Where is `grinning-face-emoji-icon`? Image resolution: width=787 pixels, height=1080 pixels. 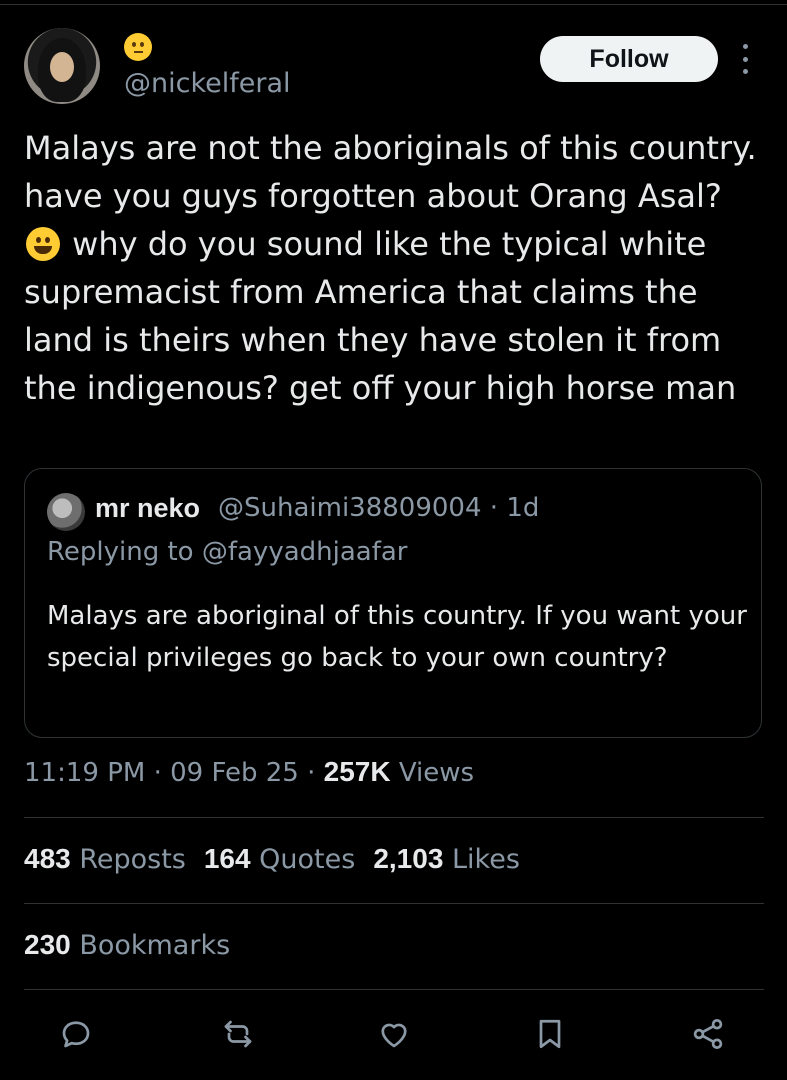
grinning-face-emoji-icon is located at coordinates (43, 244).